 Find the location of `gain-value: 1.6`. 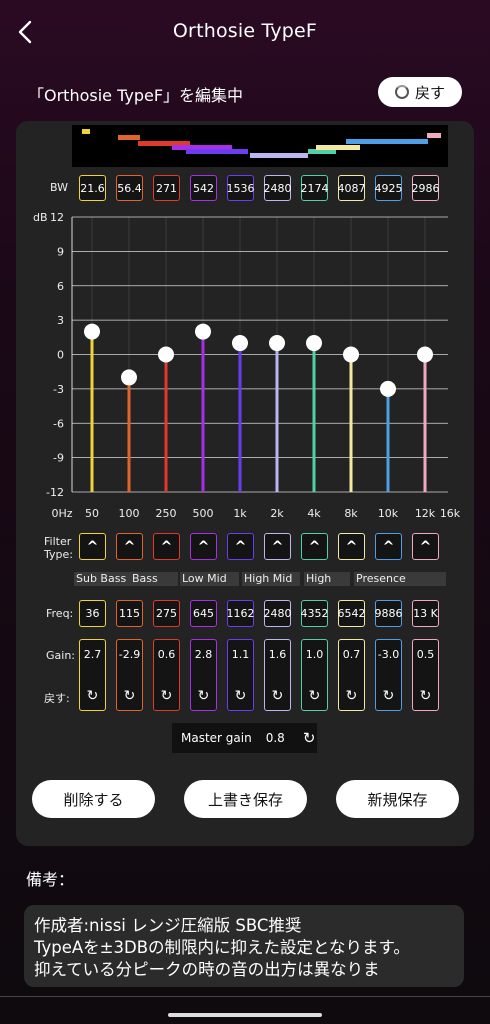

gain-value: 1.6 is located at coordinates (277, 654).